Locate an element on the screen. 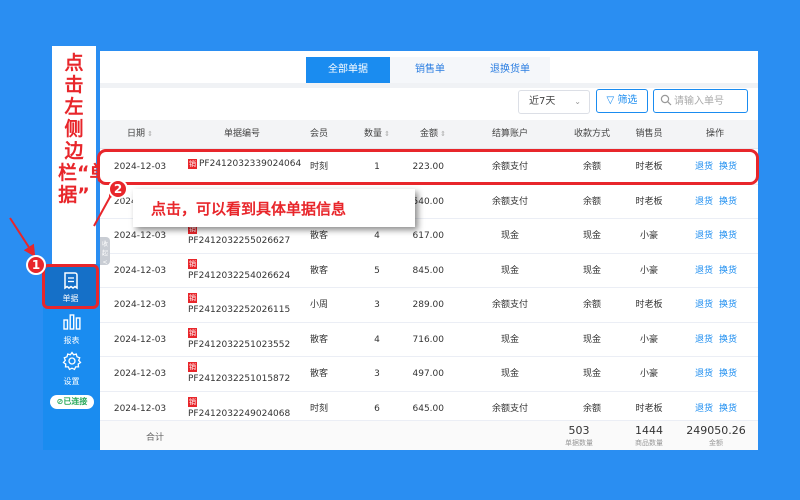 The height and width of the screenshot is (500, 800). arrow-to-row is located at coordinates (106, 206).